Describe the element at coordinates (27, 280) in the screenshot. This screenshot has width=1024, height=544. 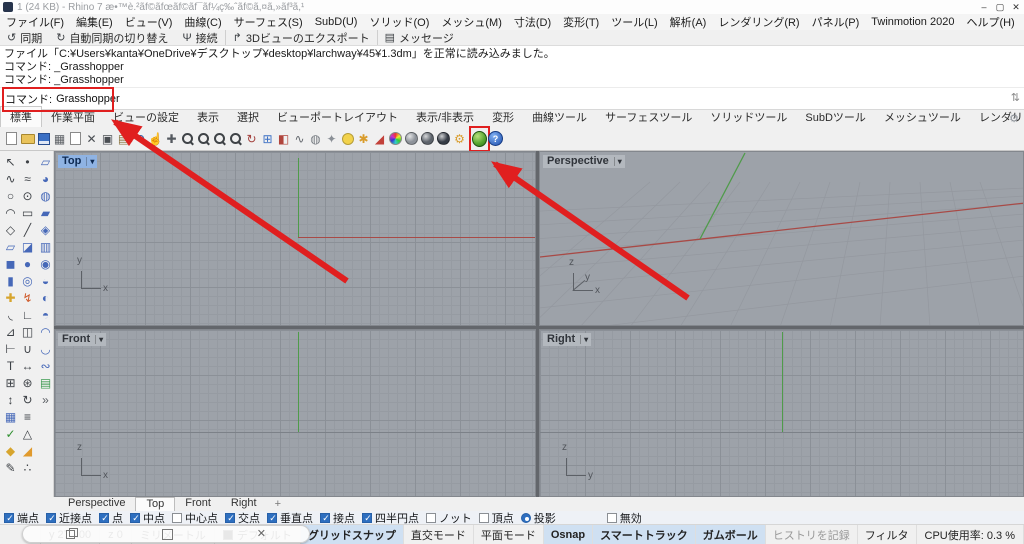
I see `torus-tool-icon: ◎` at that location.